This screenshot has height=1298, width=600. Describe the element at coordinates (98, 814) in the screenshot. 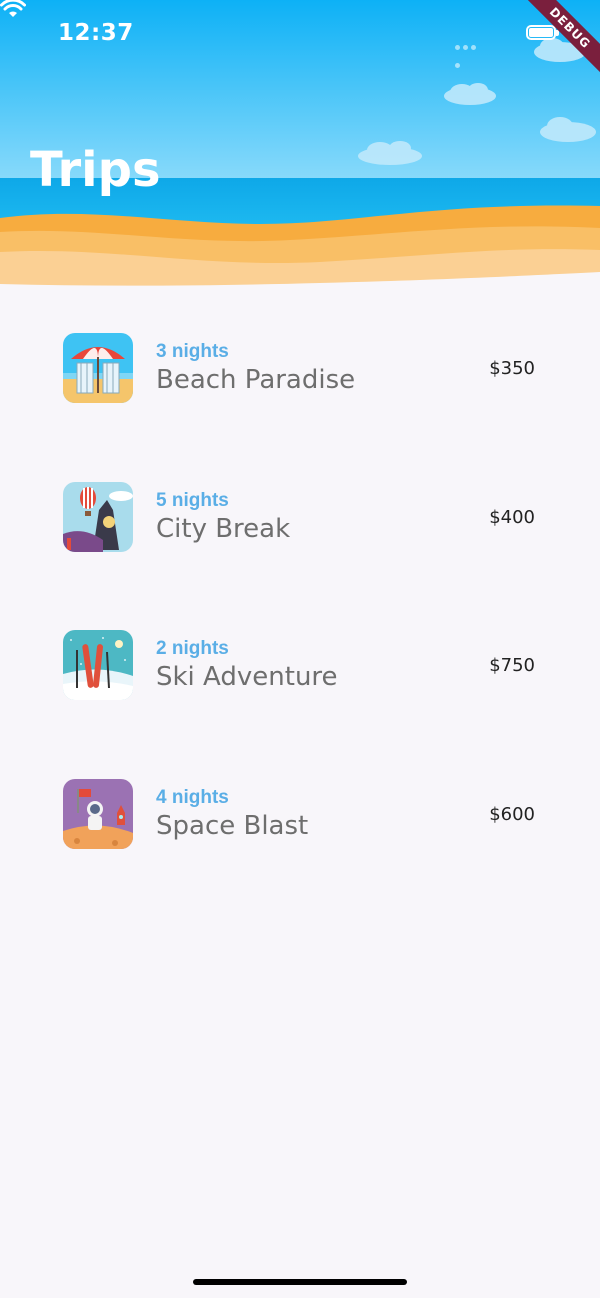

I see `astronaut-image` at that location.